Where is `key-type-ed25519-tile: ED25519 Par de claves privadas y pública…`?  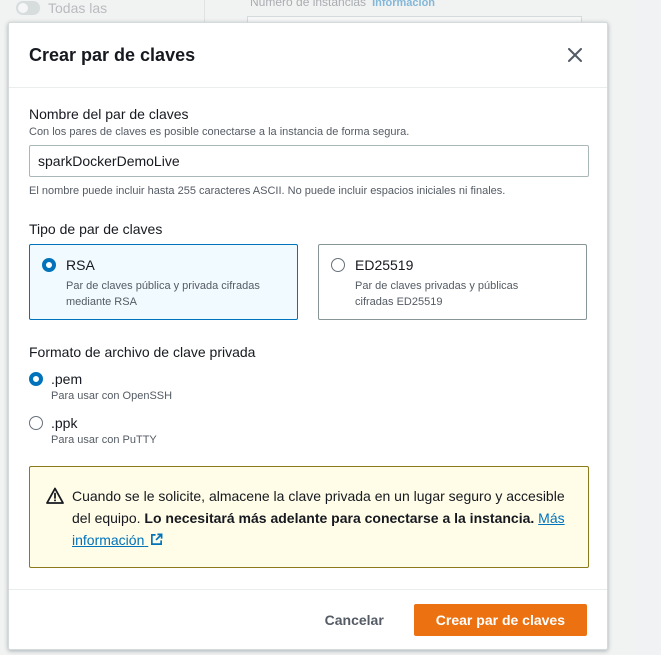
key-type-ed25519-tile: ED25519 Par de claves privadas y pública… is located at coordinates (452, 282).